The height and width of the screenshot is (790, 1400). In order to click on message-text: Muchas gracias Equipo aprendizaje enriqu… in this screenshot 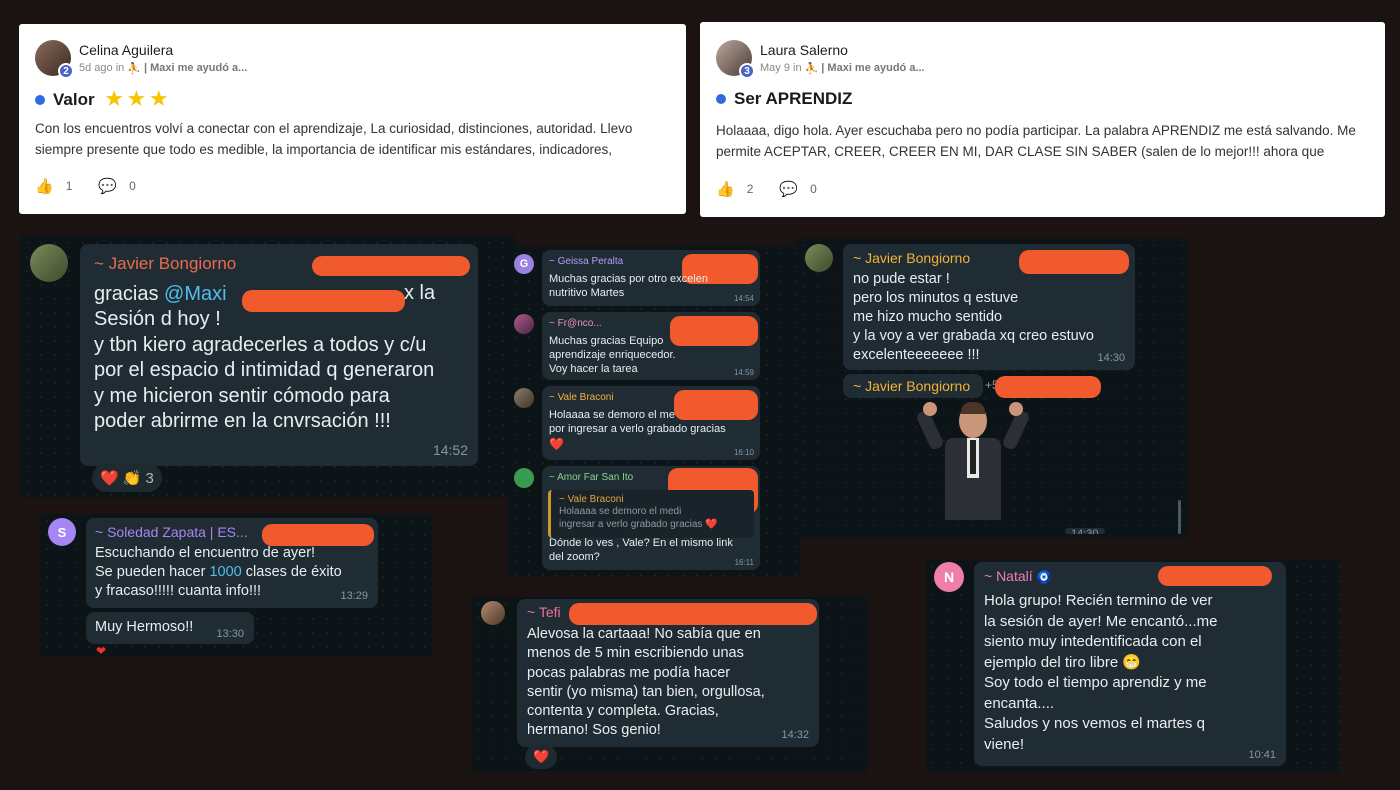, I will do `click(612, 355)`.